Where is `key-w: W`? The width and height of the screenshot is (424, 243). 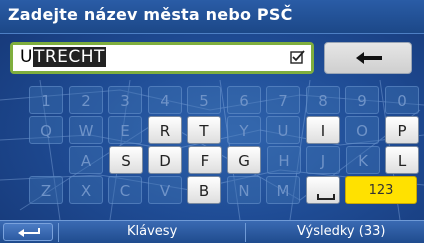
key-w: W is located at coordinates (86, 130).